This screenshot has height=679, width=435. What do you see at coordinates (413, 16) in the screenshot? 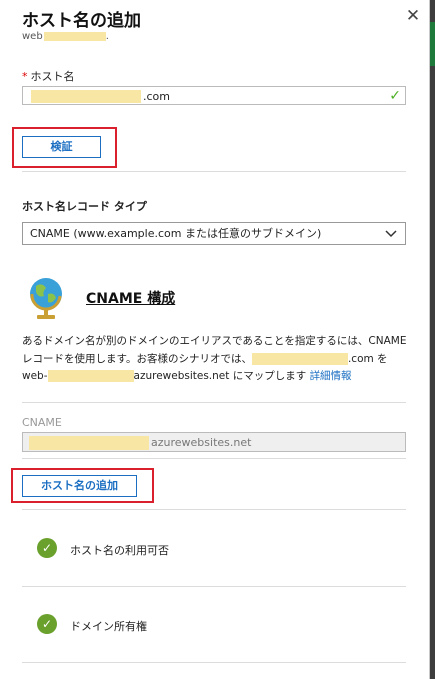
I see `close-icon: ✕` at bounding box center [413, 16].